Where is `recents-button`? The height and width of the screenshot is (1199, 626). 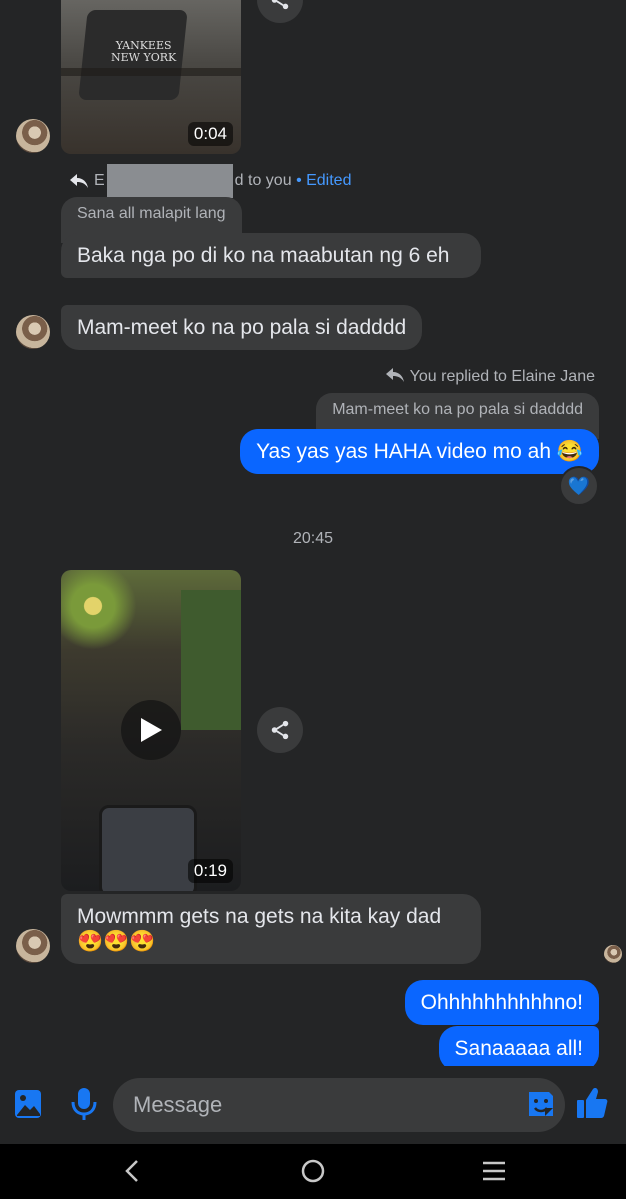
recents-button is located at coordinates (494, 1171).